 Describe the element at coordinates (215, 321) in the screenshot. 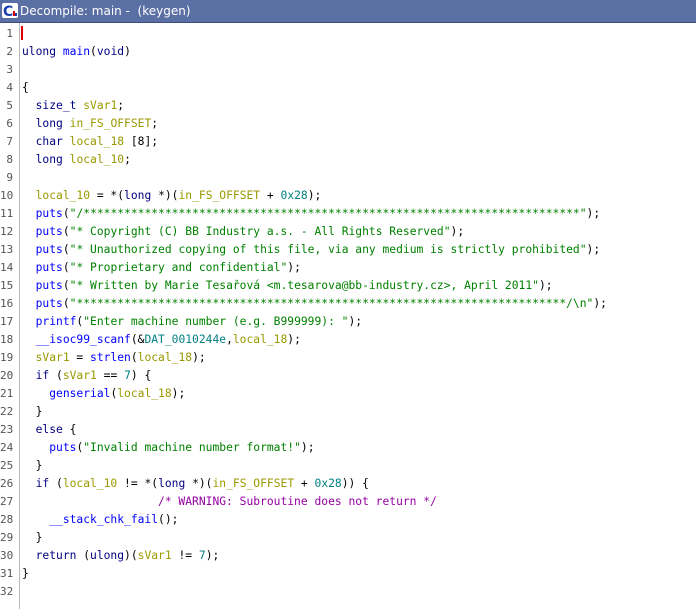

I see `string-token: "Enter machine number (e.g. B999999): "` at that location.